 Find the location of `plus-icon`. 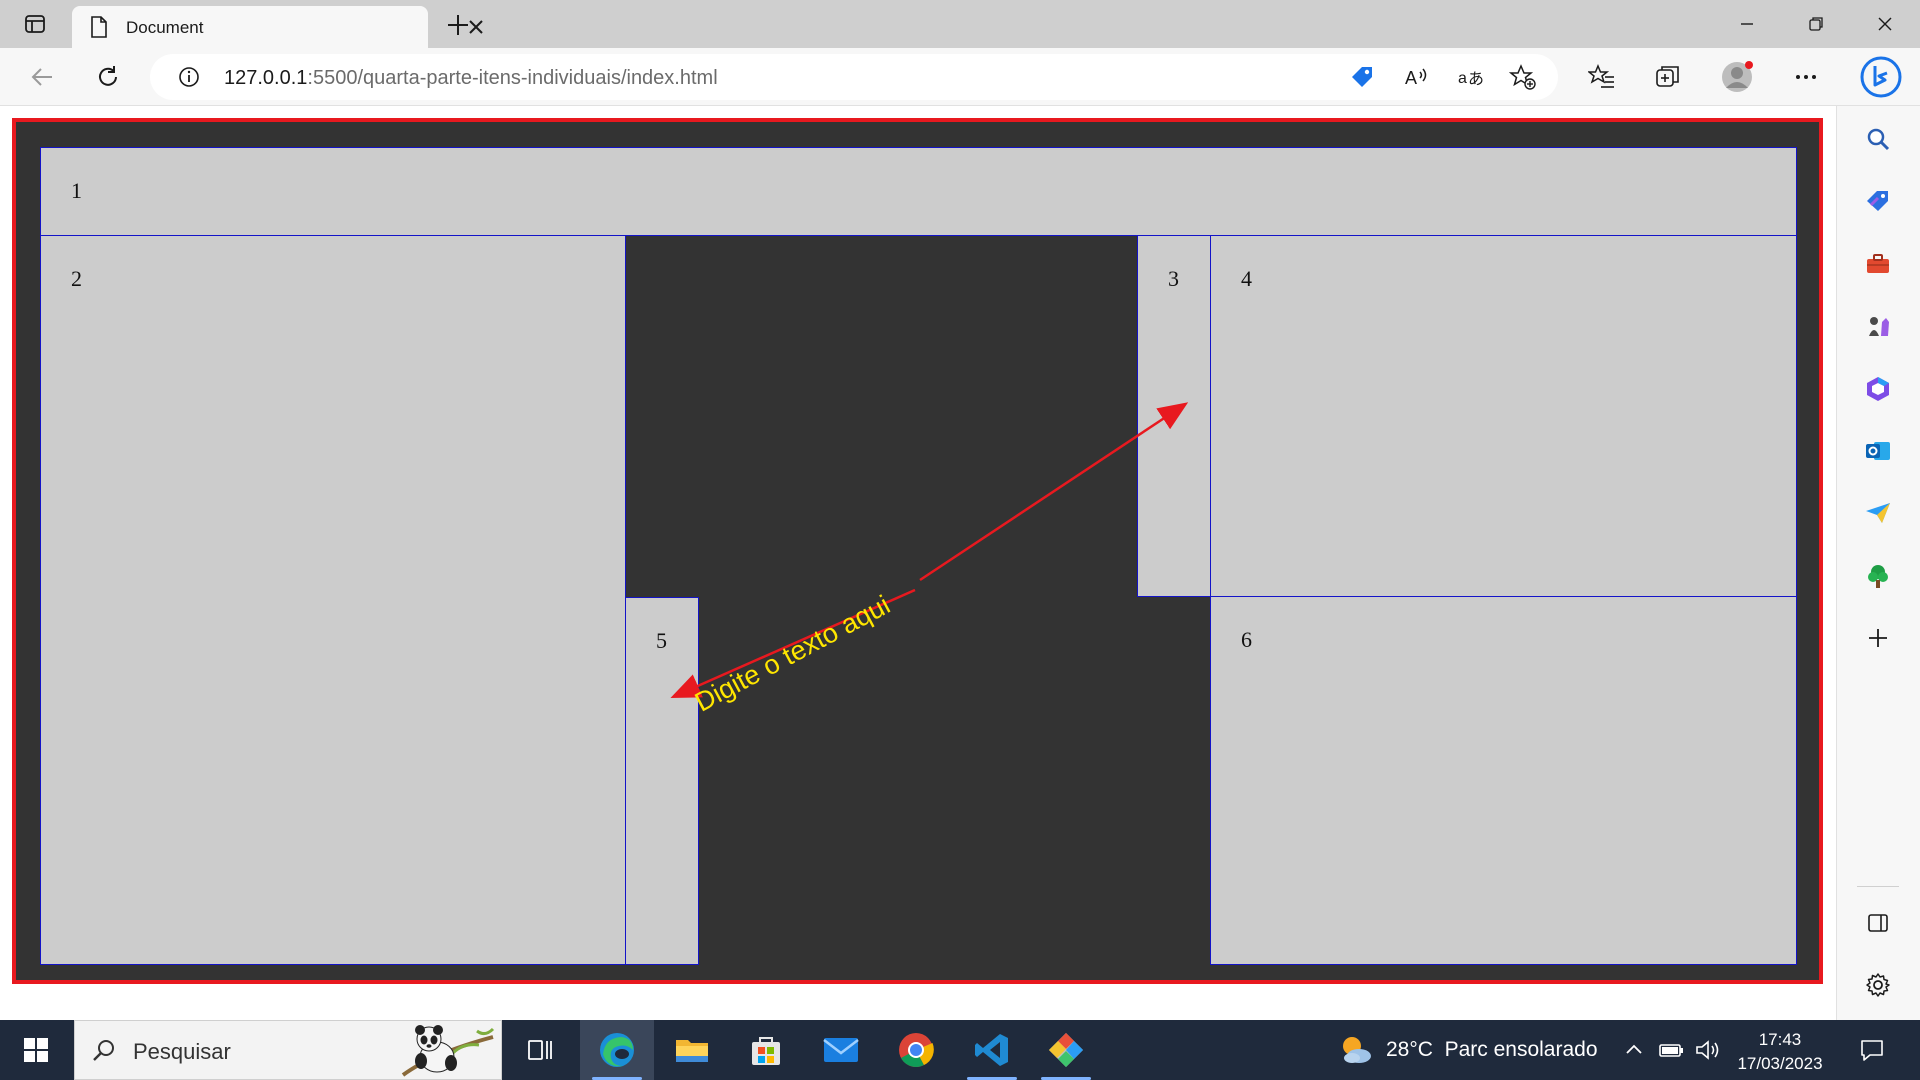

plus-icon is located at coordinates (1878, 638).